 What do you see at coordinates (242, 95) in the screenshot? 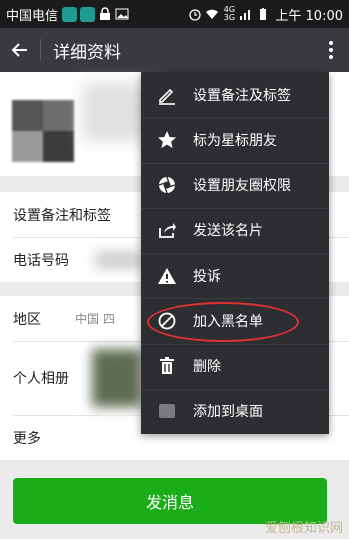
I see `menu-item-label: 设置备注及标签` at bounding box center [242, 95].